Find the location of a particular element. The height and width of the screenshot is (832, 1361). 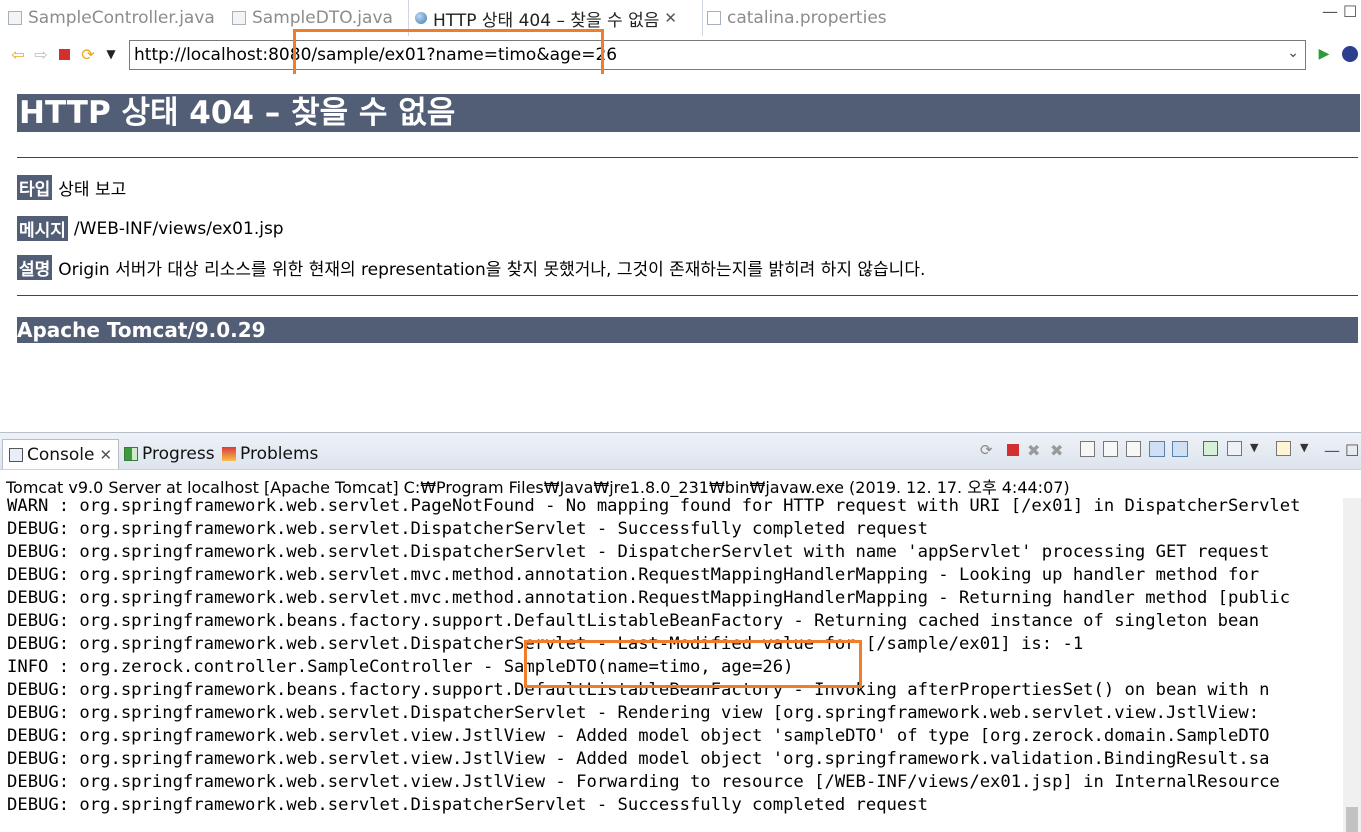

tab-console: Console ✕ is located at coordinates (61, 454).